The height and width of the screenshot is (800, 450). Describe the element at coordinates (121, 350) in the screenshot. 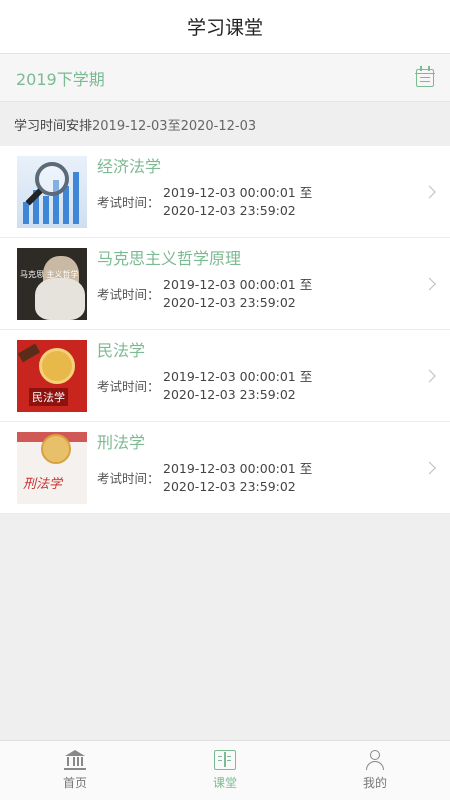

I see `course-name: 民法学` at that location.